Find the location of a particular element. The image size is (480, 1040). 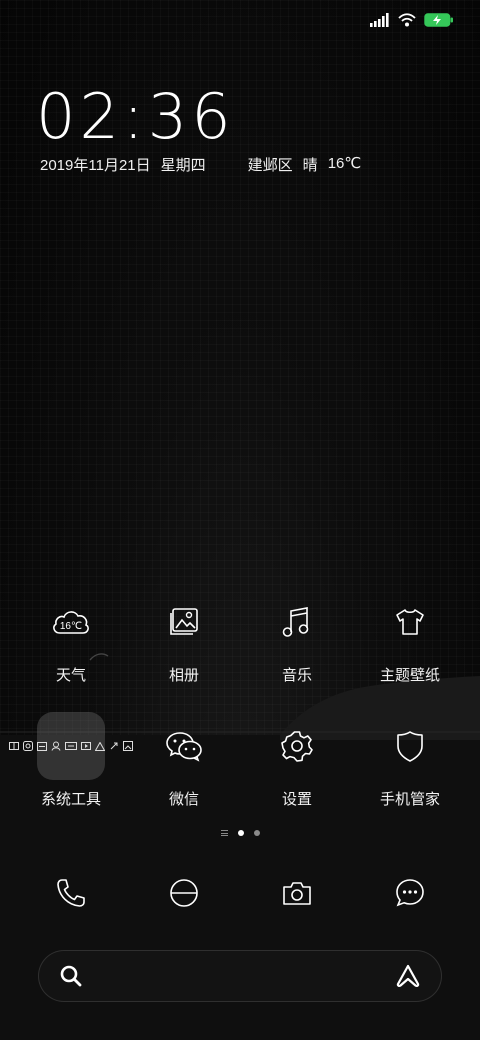

temperature-text: 16℃ is located at coordinates (344, 163).